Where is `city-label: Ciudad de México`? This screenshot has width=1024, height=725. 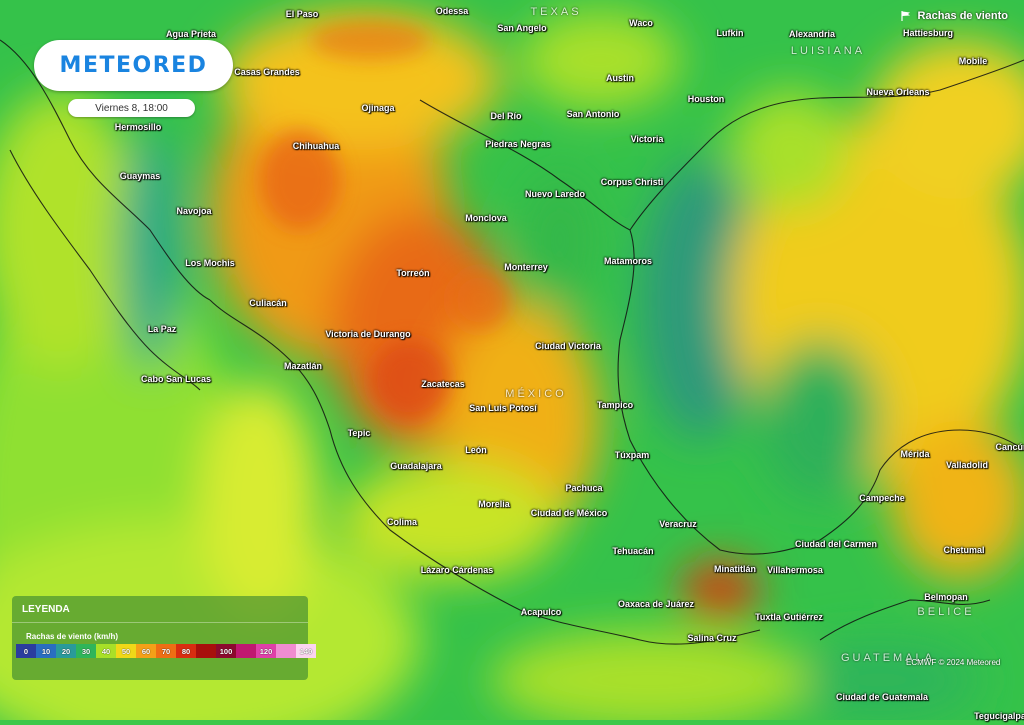 city-label: Ciudad de México is located at coordinates (569, 513).